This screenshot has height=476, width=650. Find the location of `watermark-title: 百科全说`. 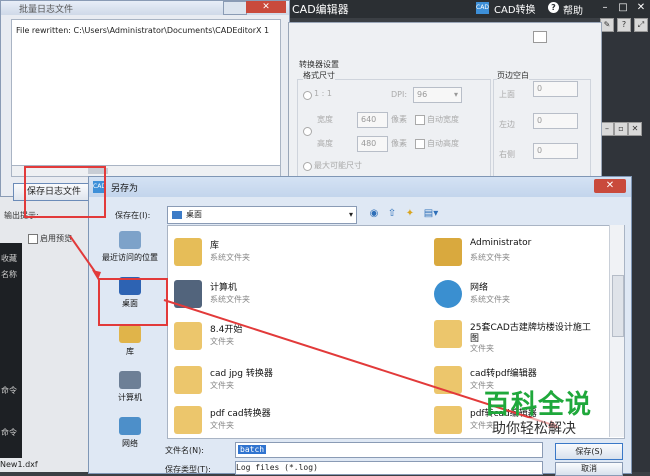

watermark-title: 百科全说 is located at coordinates (538, 405).